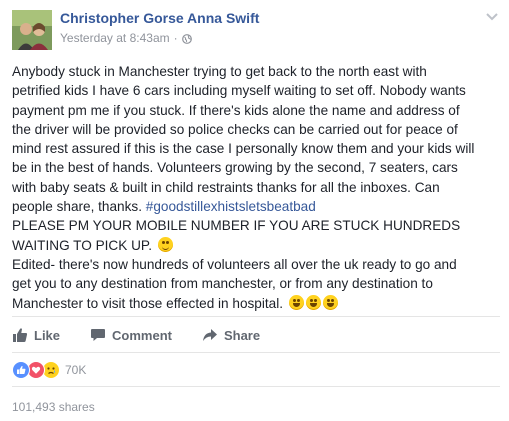 The height and width of the screenshot is (421, 509). I want to click on share-count: 101,493 shares, so click(53, 407).